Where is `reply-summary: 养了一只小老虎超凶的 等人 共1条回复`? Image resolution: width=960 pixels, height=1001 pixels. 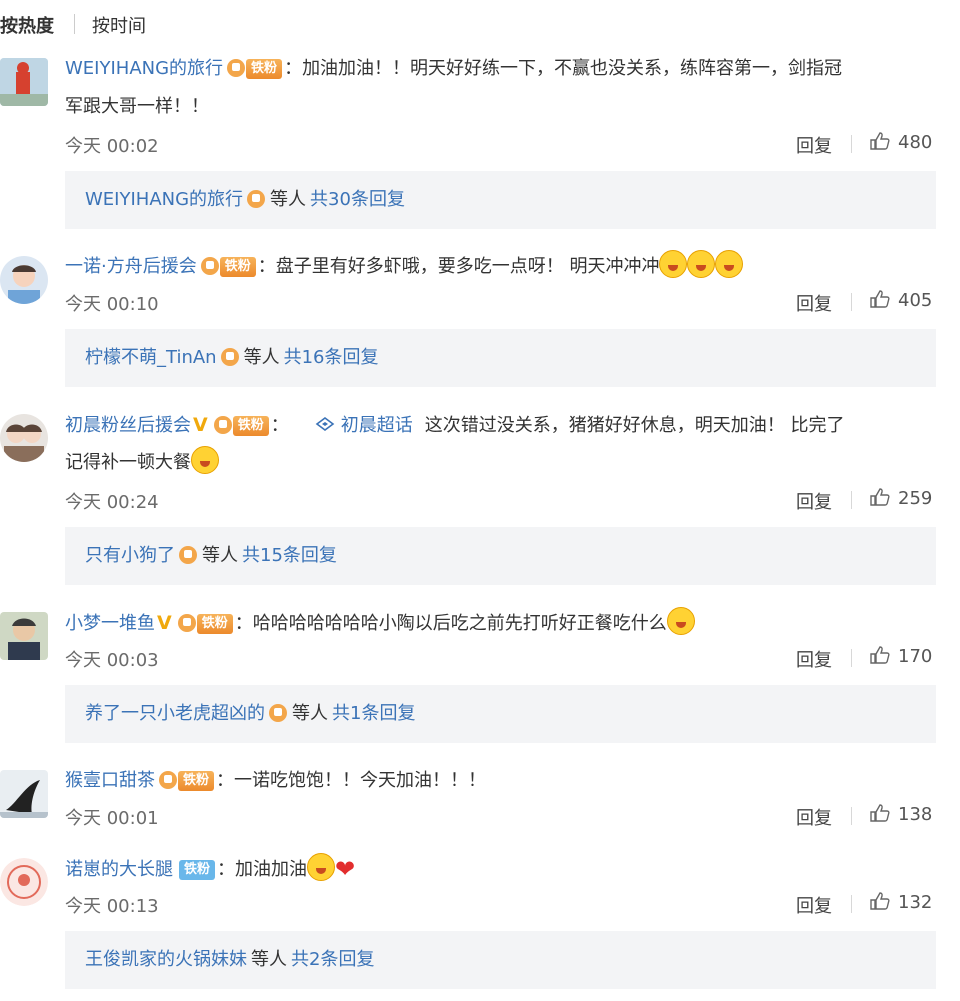
reply-summary: 养了一只小老虎超凶的 等人 共1条回复 is located at coordinates (500, 714).